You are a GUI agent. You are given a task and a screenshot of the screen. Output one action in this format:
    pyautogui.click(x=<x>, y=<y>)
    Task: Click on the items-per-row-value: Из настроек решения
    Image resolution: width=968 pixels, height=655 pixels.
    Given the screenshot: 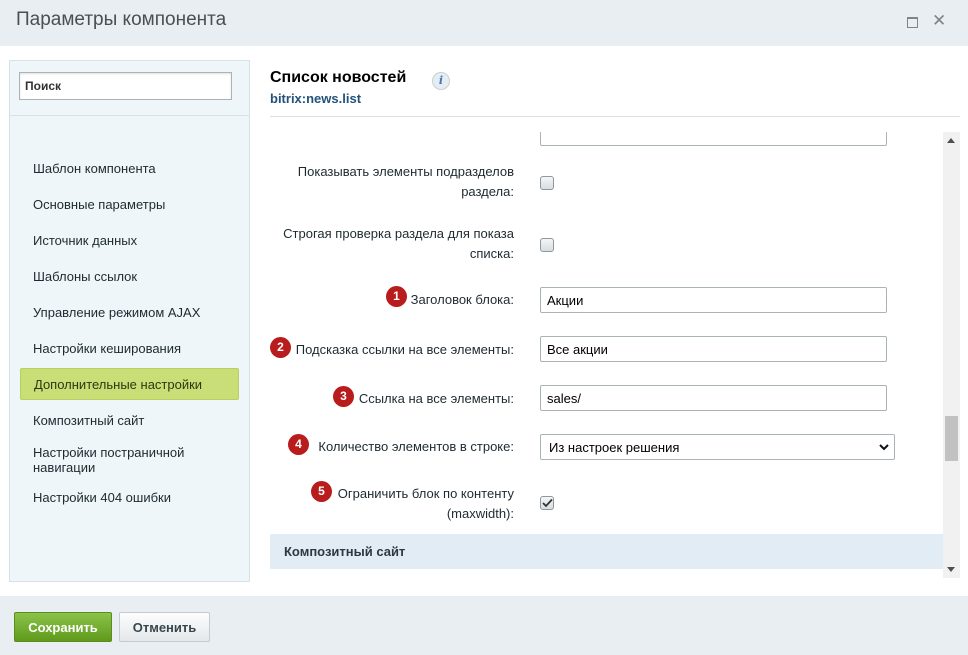 What is the action you would take?
    pyautogui.click(x=614, y=447)
    